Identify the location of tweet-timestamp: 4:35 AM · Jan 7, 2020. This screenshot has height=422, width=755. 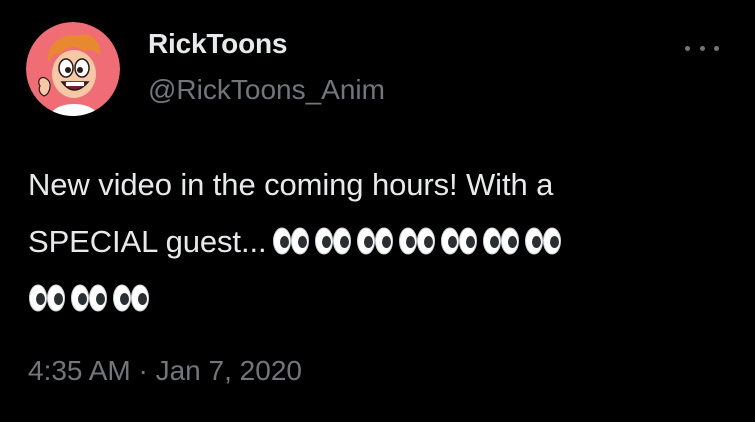
(165, 371).